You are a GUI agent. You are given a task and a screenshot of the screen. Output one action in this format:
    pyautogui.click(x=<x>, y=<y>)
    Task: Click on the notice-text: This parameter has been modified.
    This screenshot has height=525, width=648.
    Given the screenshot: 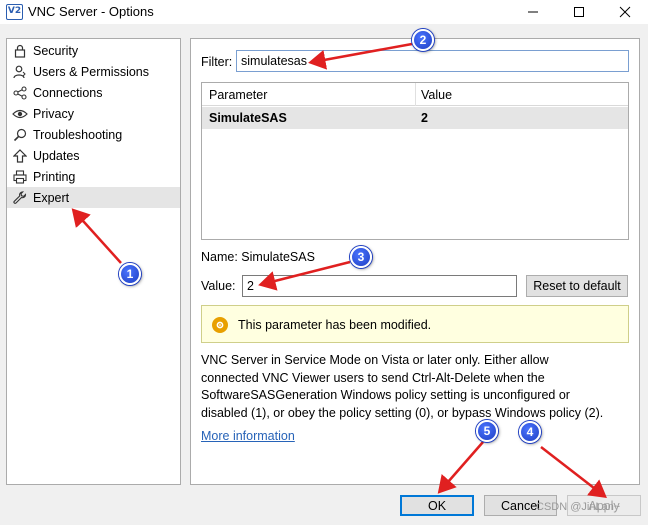 What is the action you would take?
    pyautogui.click(x=335, y=325)
    